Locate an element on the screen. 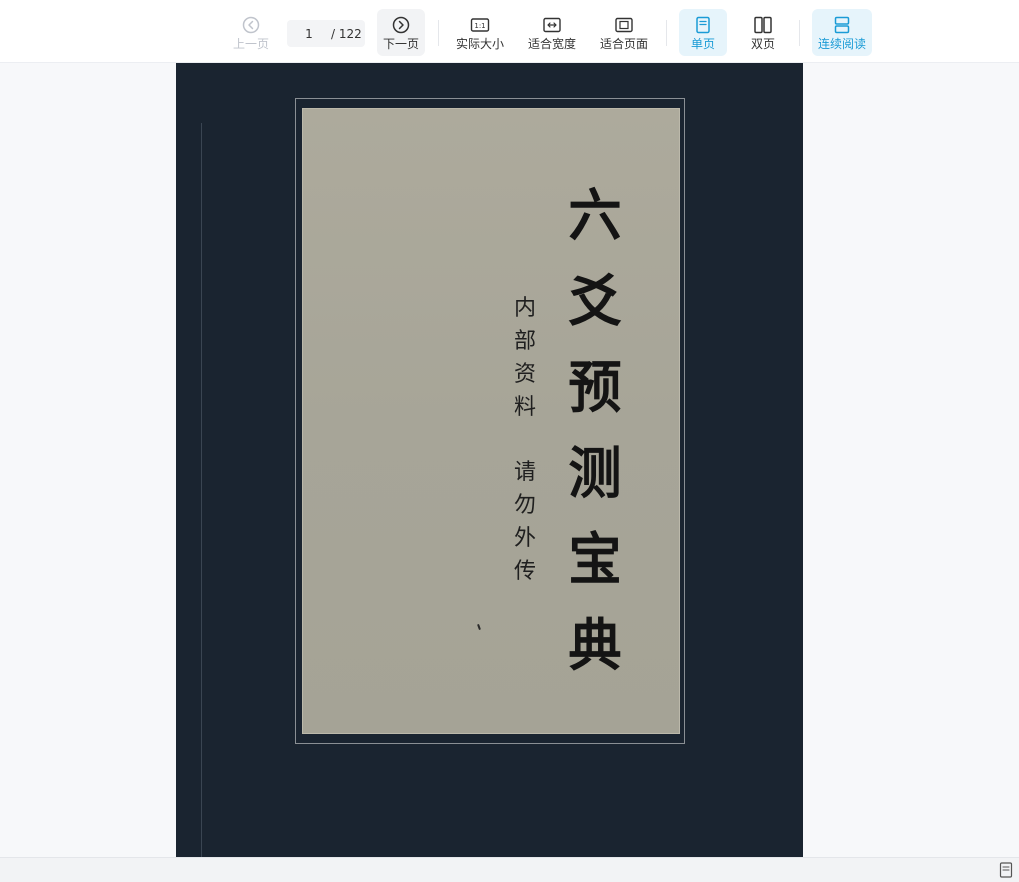 Image resolution: width=1019 pixels, height=882 pixels. fit-width-button: 适合宽度 is located at coordinates (552, 32).